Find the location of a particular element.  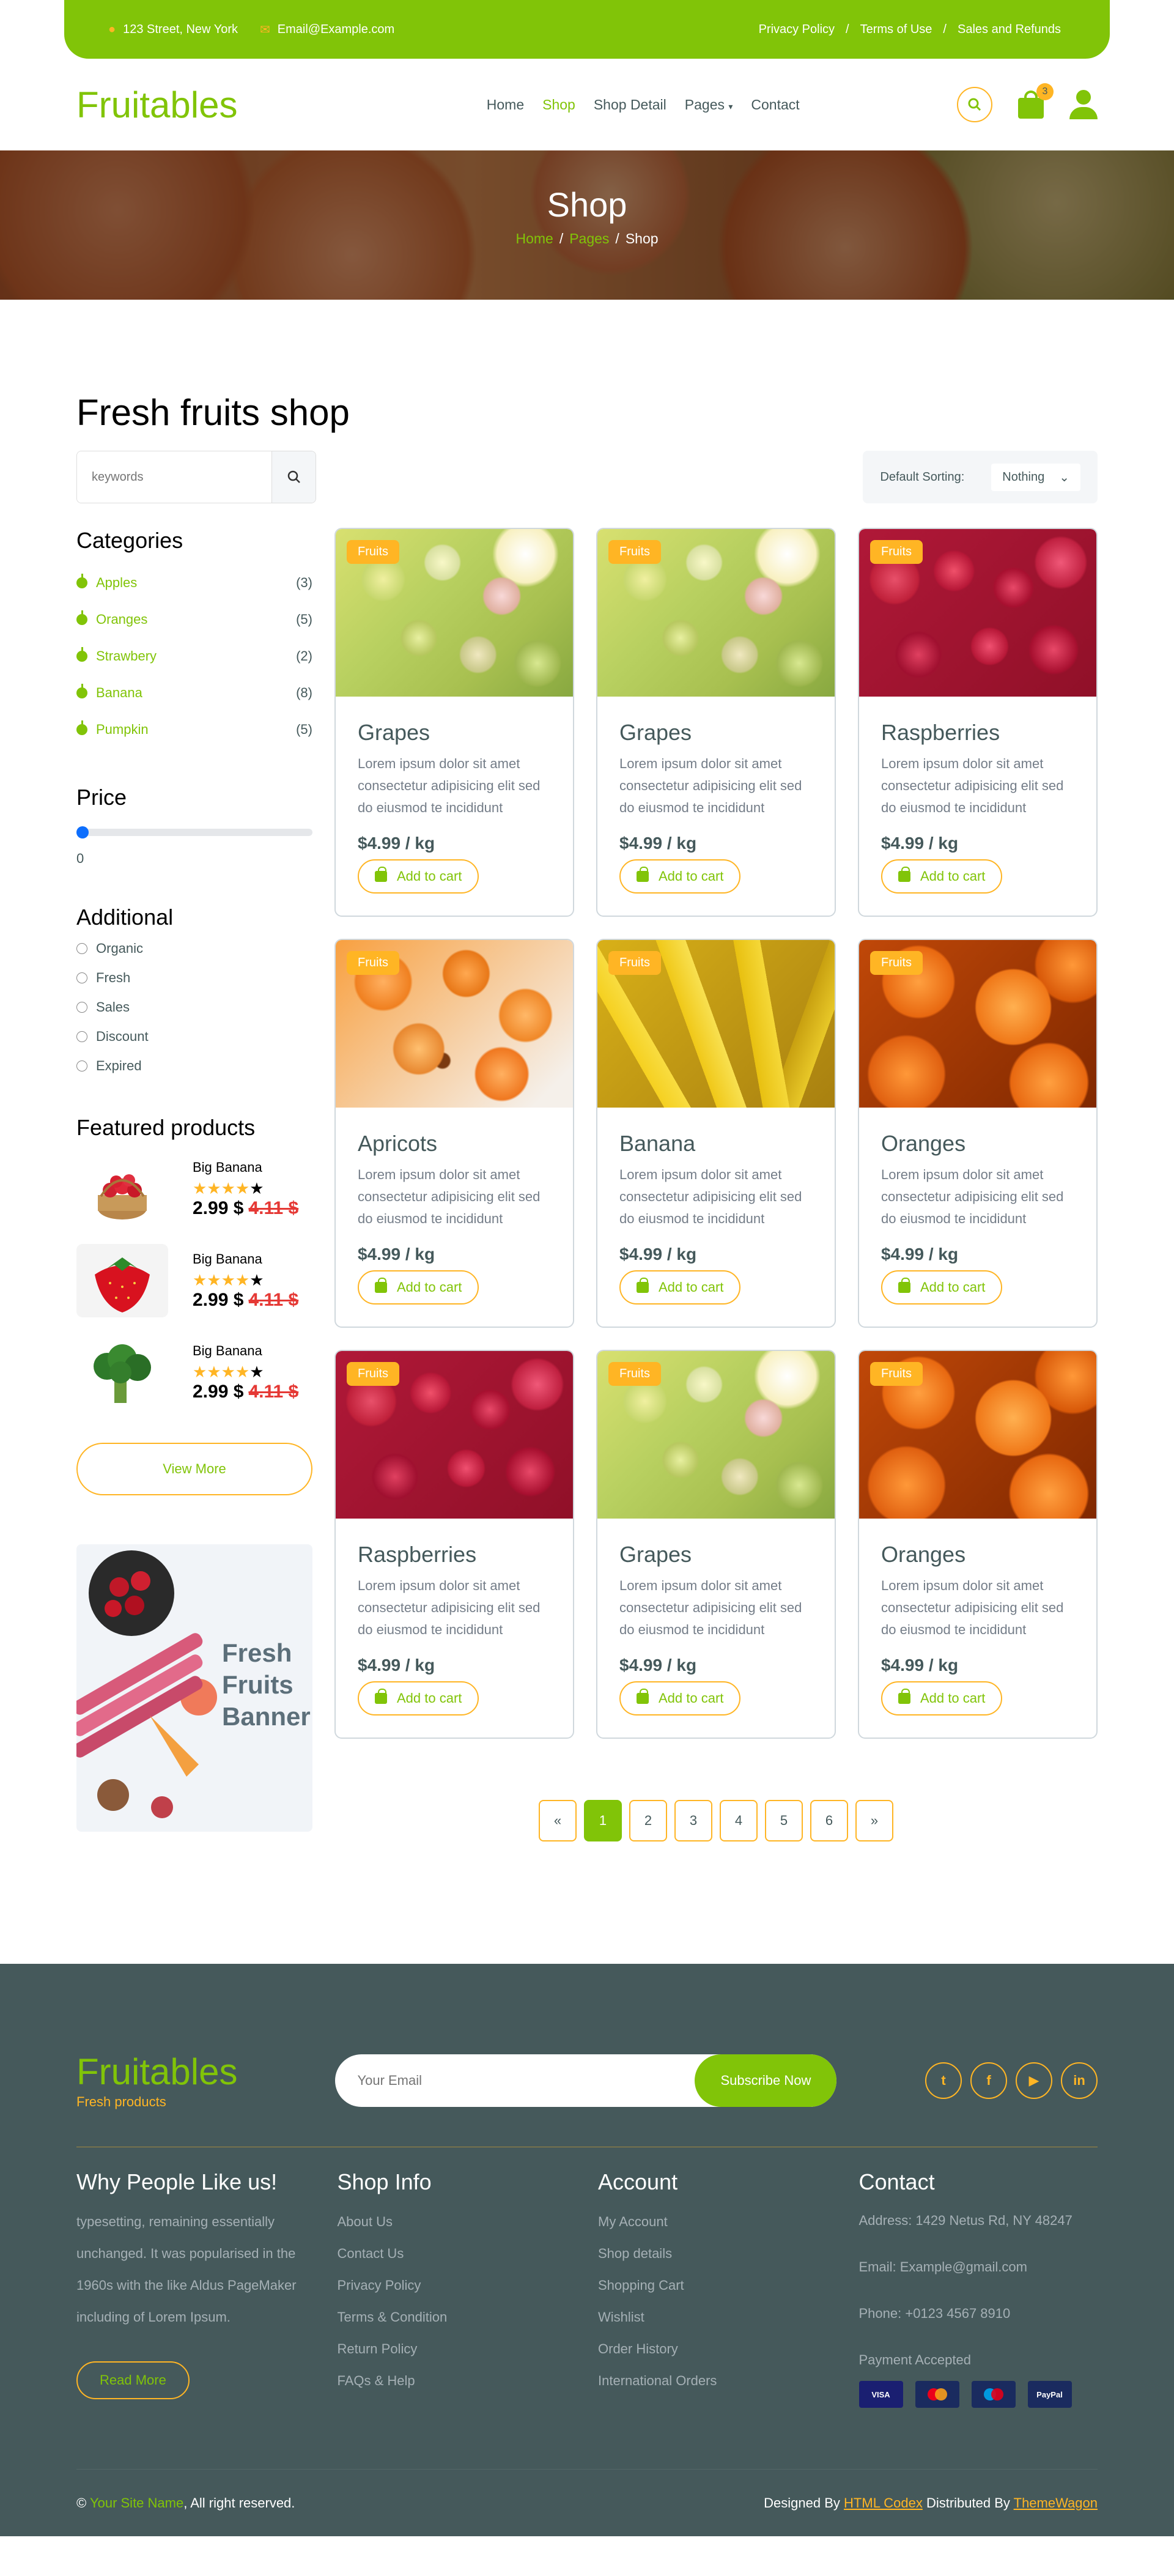

crumb-home: Home is located at coordinates (534, 239).